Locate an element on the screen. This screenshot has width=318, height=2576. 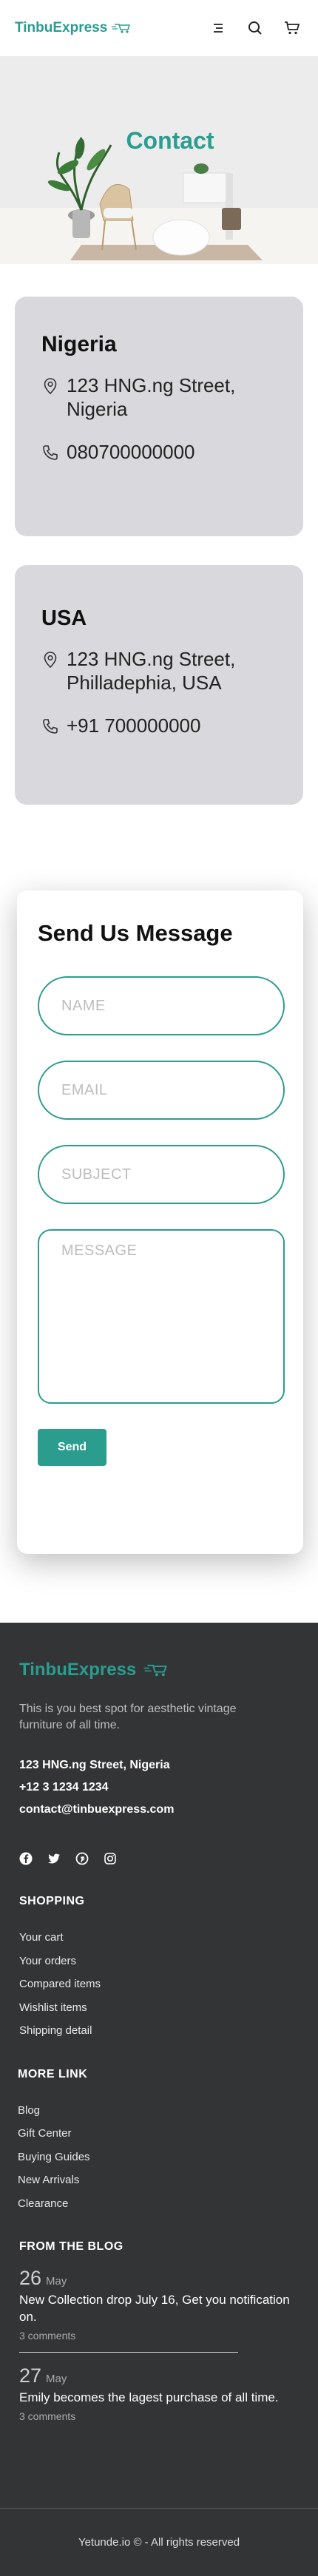
shopping-heading: SHOPPING is located at coordinates (52, 1901).